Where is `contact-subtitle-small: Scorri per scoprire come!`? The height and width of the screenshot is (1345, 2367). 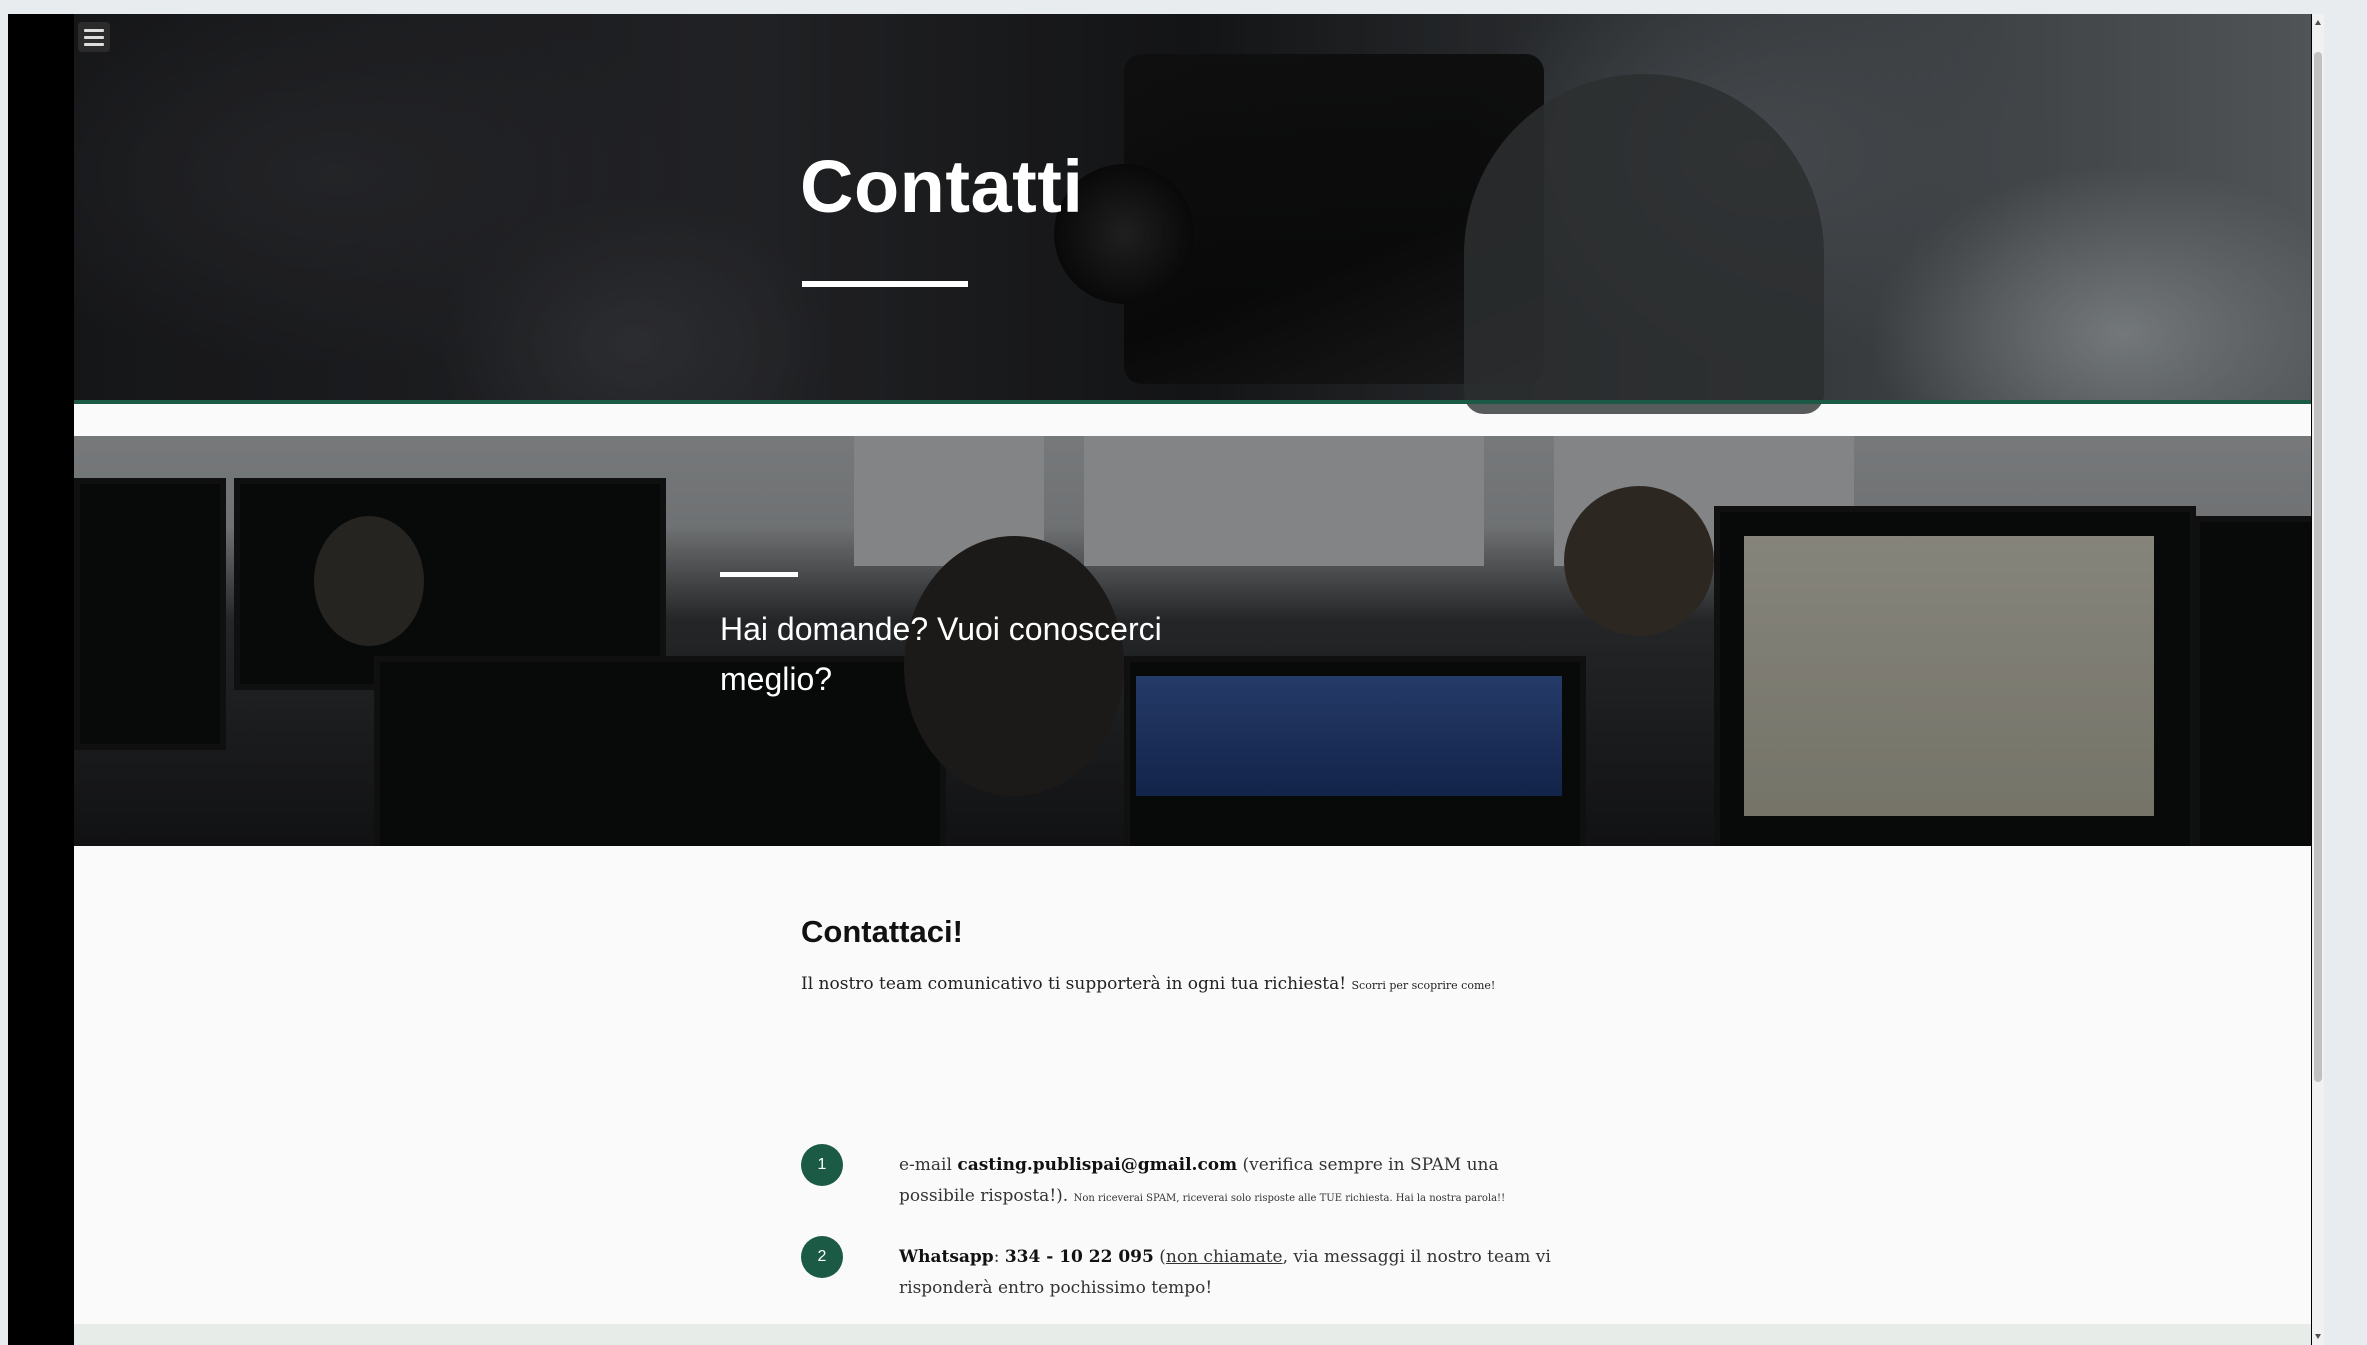
contact-subtitle-small: Scorri per scoprire come! is located at coordinates (1423, 985).